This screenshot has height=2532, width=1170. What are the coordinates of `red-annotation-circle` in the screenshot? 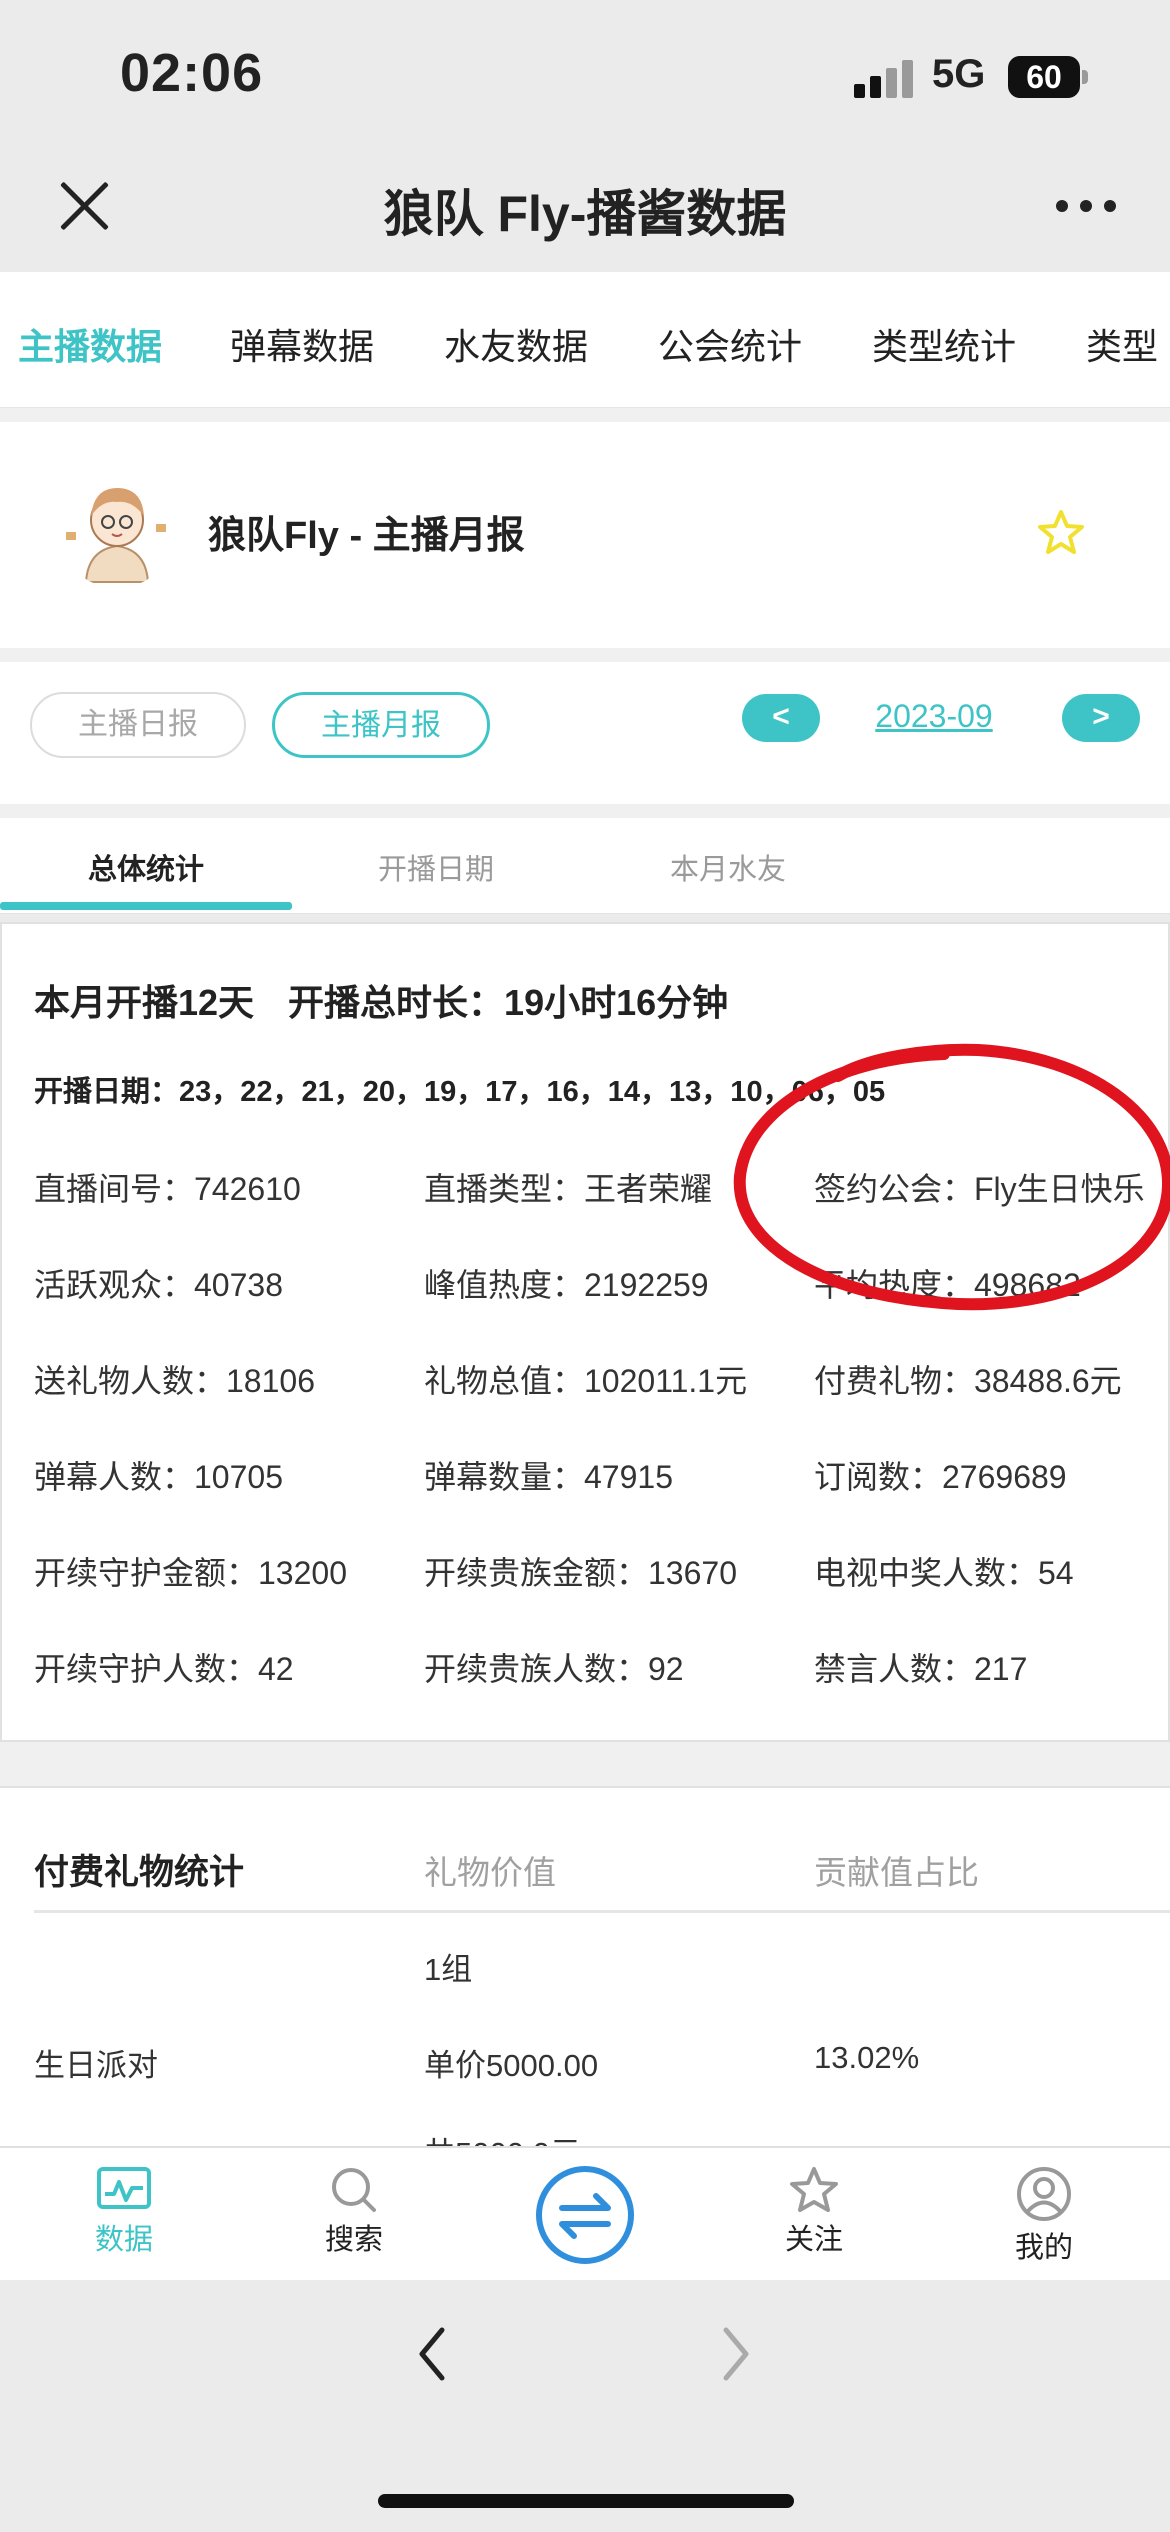 It's located at (944, 1181).